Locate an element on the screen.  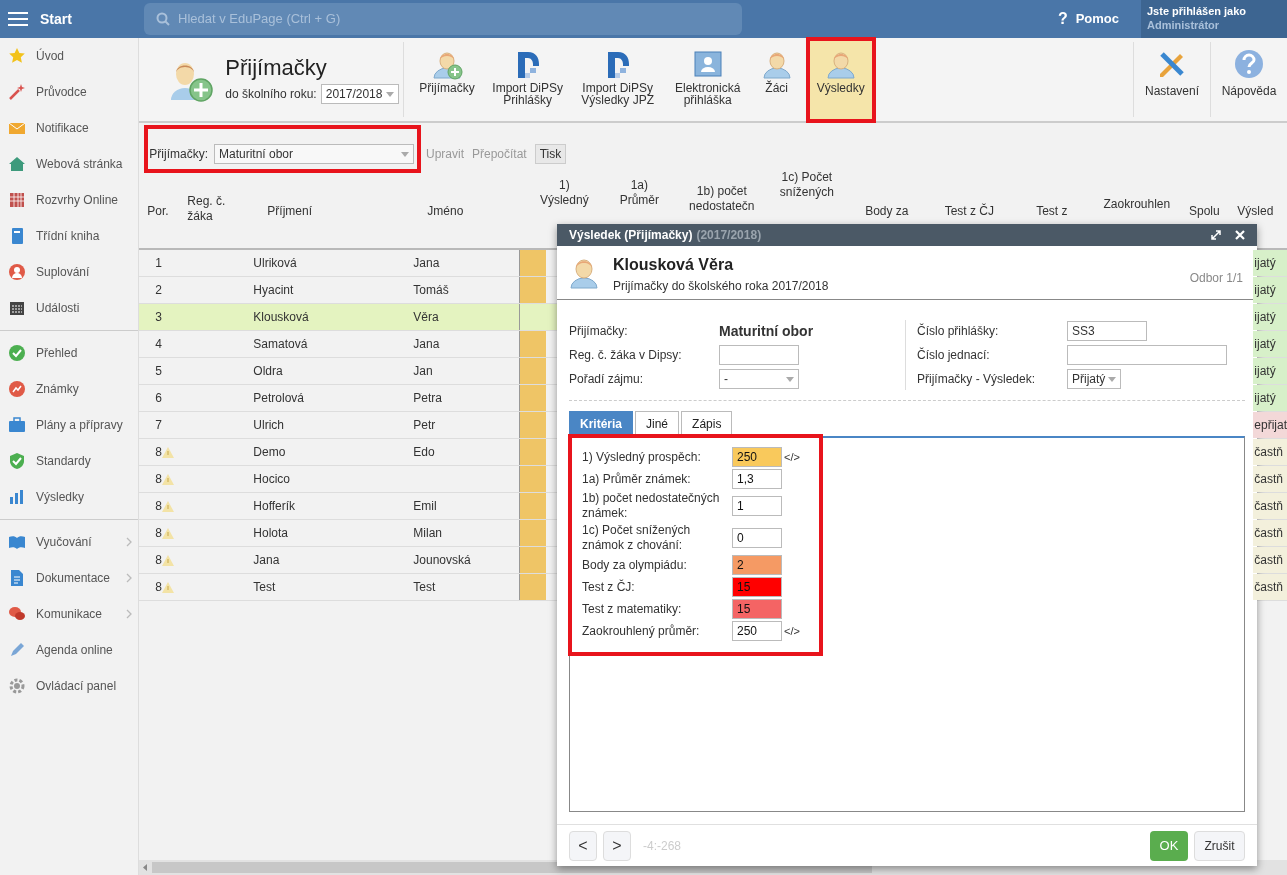
field-label: Číslo přihlášky: is located at coordinates (958, 331).